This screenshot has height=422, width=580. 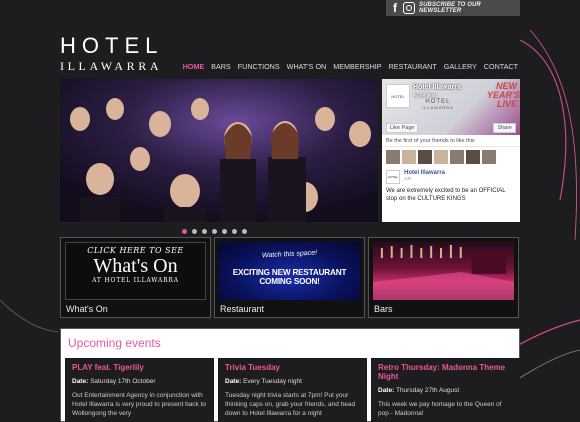 I want to click on bars-photo, so click(x=443, y=271).